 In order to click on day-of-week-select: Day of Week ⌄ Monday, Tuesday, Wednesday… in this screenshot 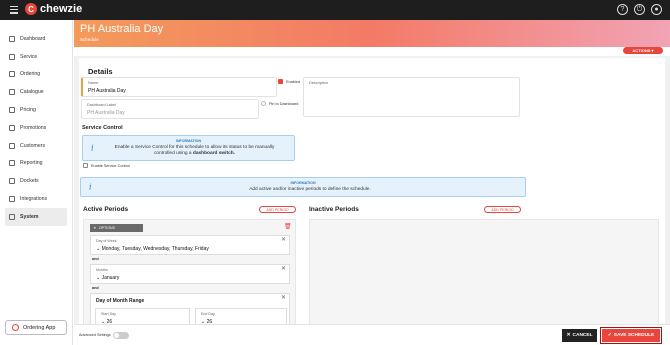, I will do `click(190, 245)`.